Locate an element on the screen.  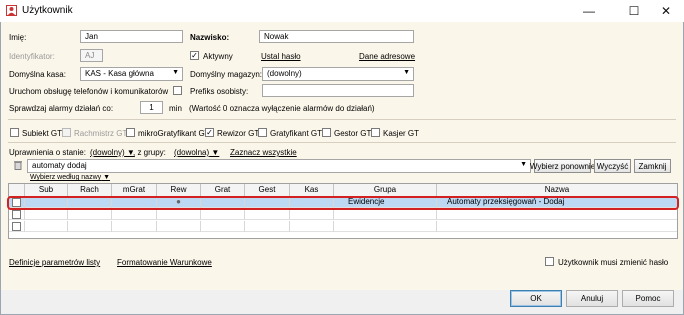
aktywny-checkbox: ✓ is located at coordinates (194, 55).